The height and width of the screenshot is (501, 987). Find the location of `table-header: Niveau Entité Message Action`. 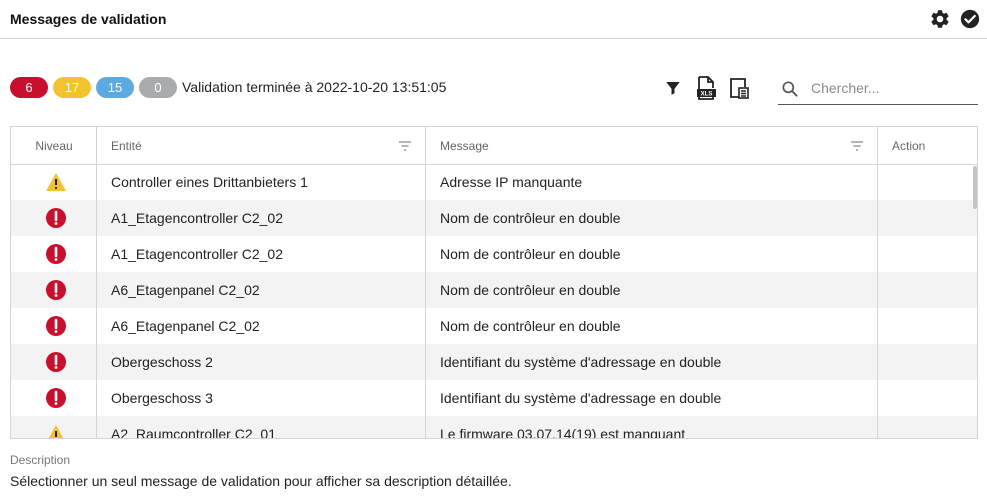

table-header: Niveau Entité Message Action is located at coordinates (494, 146).